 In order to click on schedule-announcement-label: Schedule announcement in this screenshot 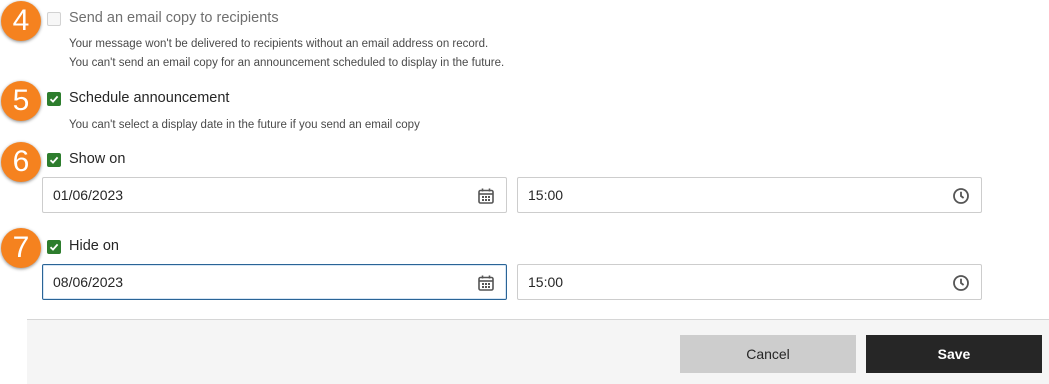, I will do `click(149, 98)`.